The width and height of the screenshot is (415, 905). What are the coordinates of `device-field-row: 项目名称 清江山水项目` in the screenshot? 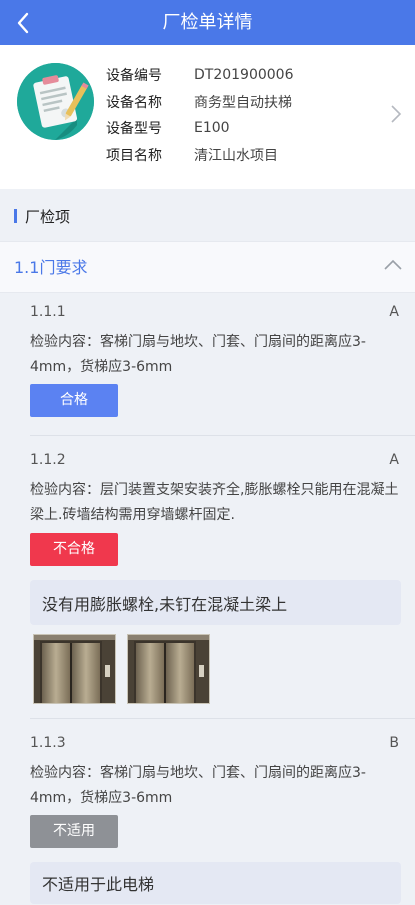 It's located at (200, 155).